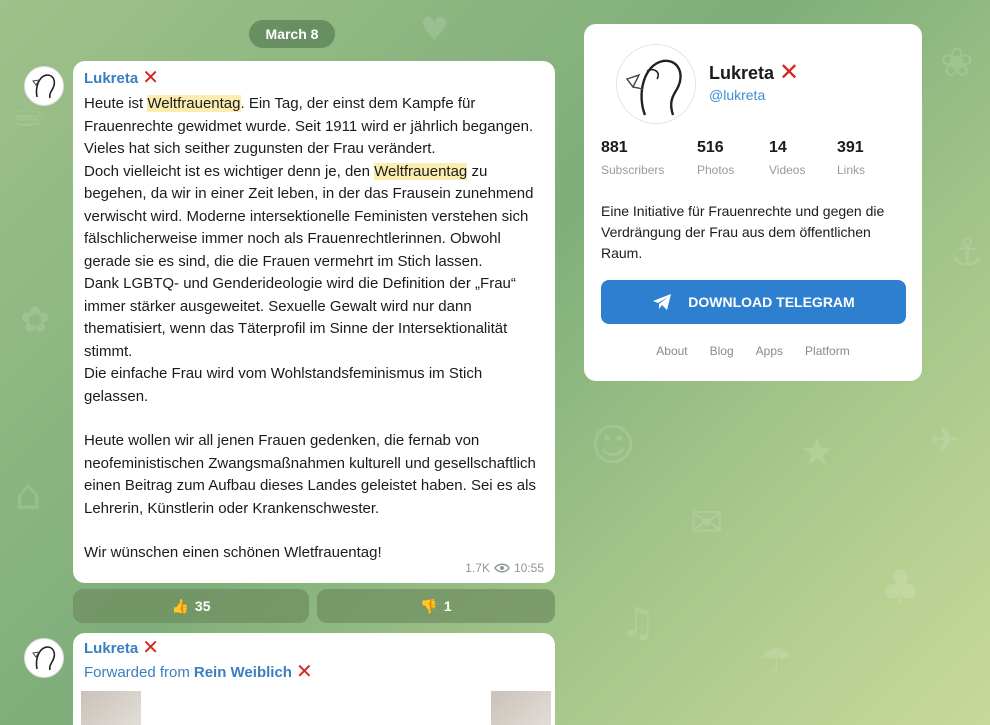  What do you see at coordinates (528, 568) in the screenshot?
I see `message-time: 10:55` at bounding box center [528, 568].